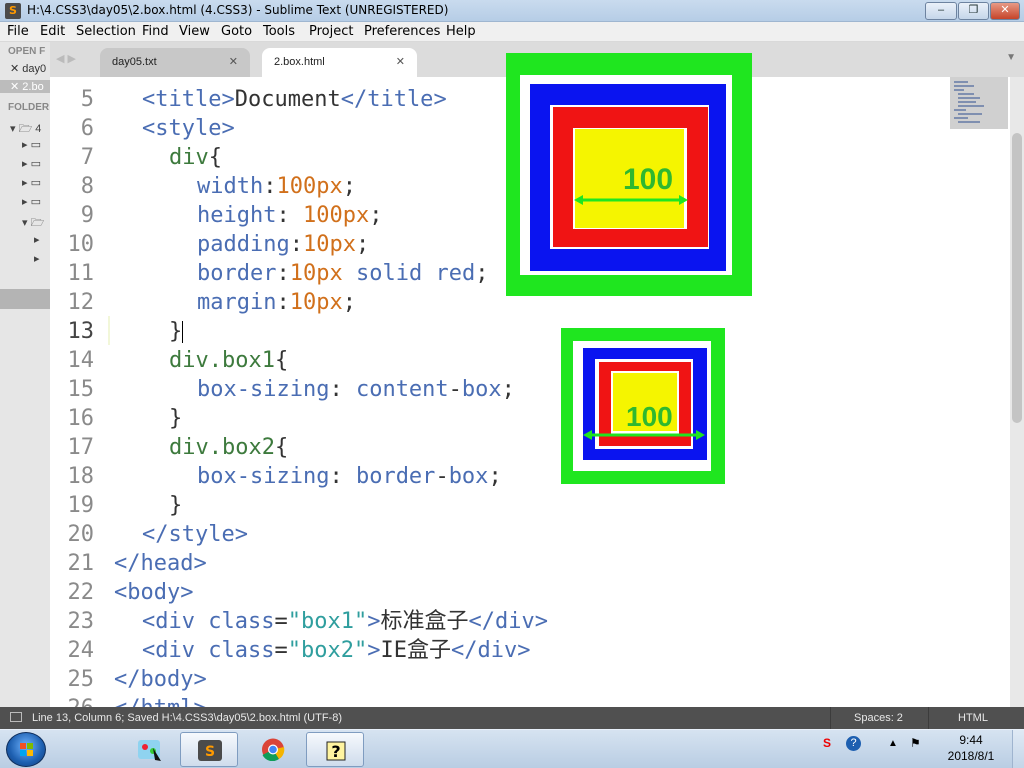 The image size is (1024, 768). I want to click on code-line-22: <body>, so click(154, 592).